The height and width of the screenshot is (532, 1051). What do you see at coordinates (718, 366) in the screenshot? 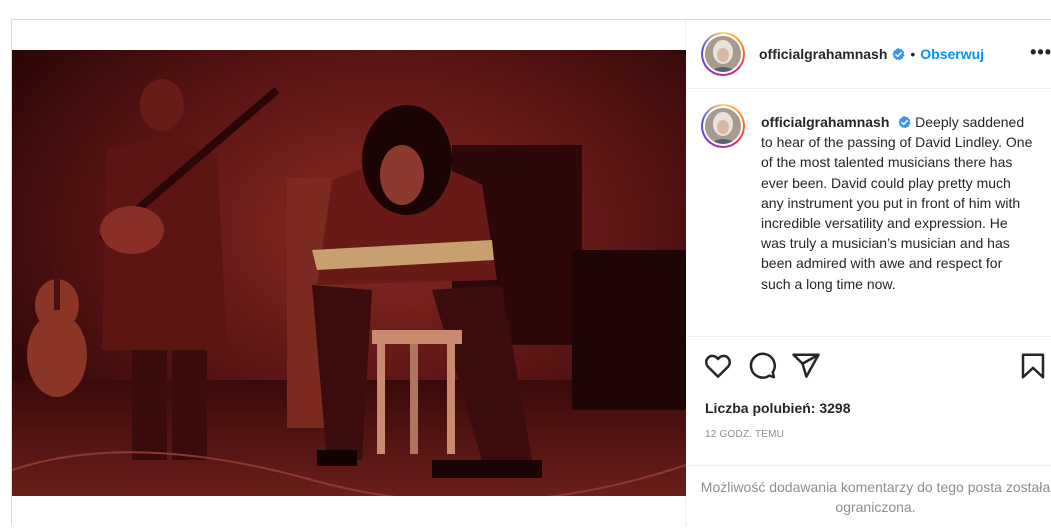
I see `heart-icon` at bounding box center [718, 366].